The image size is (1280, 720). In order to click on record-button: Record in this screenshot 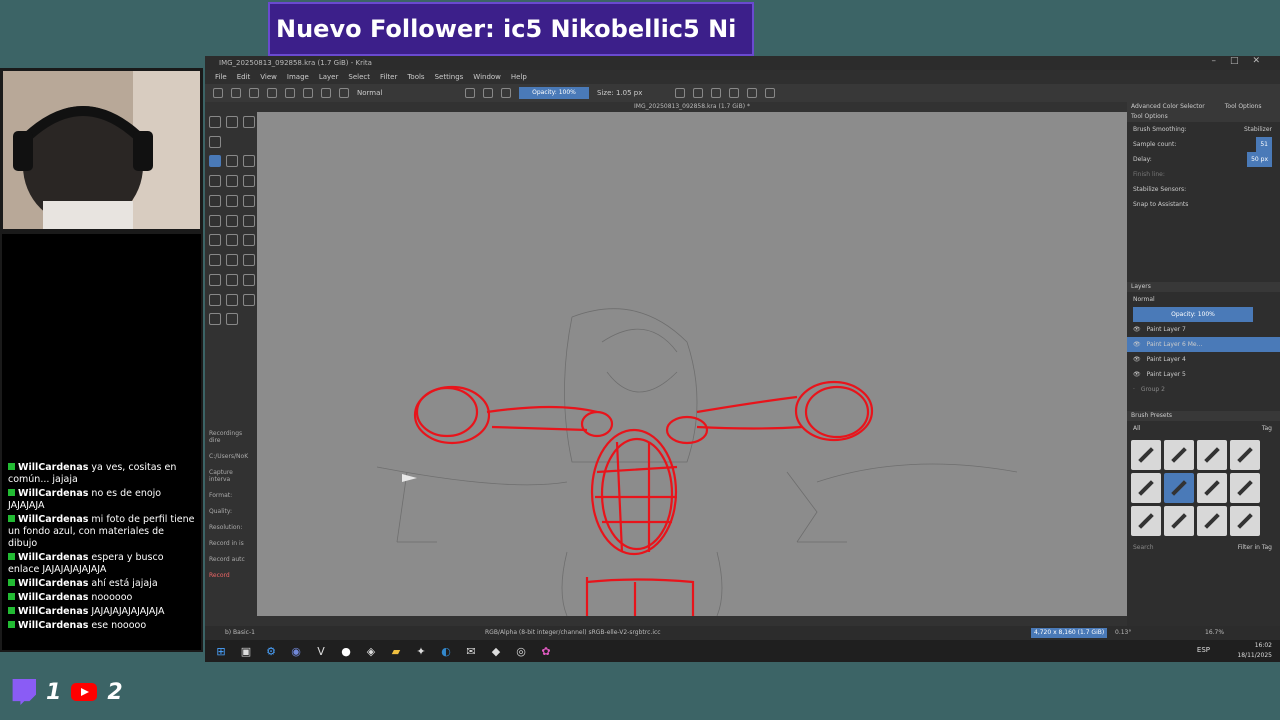, I will do `click(231, 575)`.